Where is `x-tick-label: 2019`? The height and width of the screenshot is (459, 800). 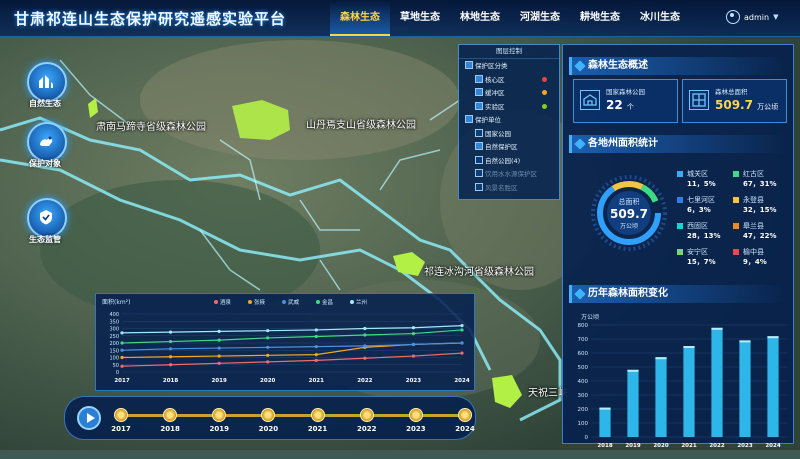 x-tick-label: 2019 is located at coordinates (218, 381).